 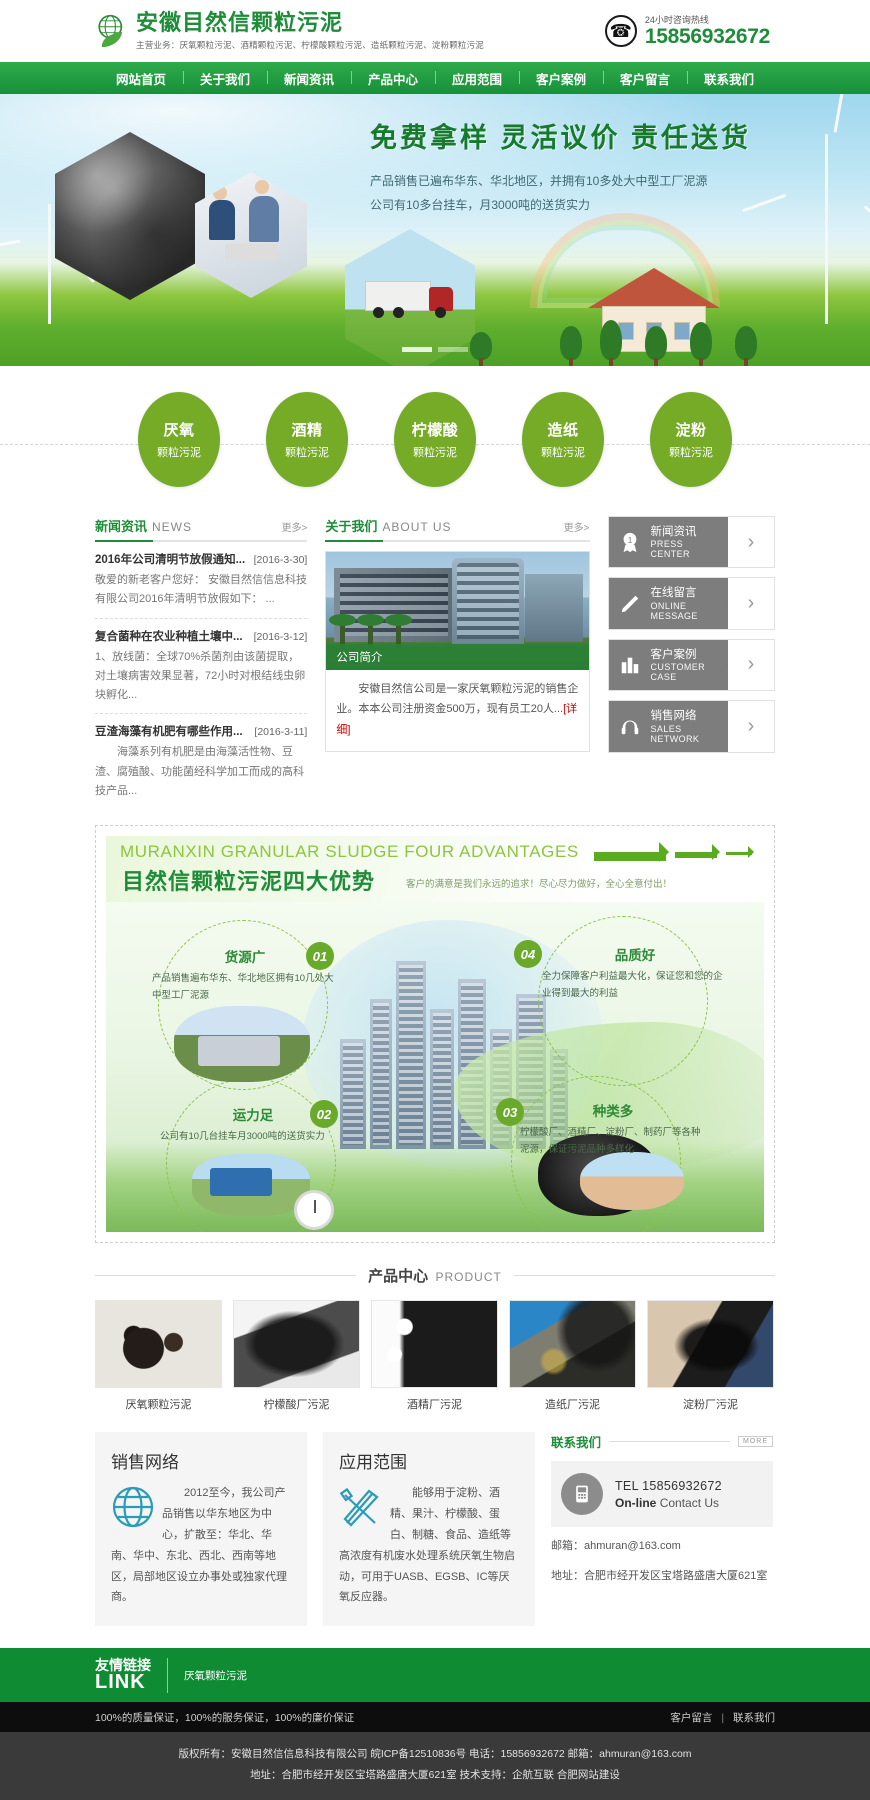 What do you see at coordinates (225, 1717) in the screenshot?
I see `footer-slogan: 100%的质量保证，100%的服务保证，100%的廉价保证` at bounding box center [225, 1717].